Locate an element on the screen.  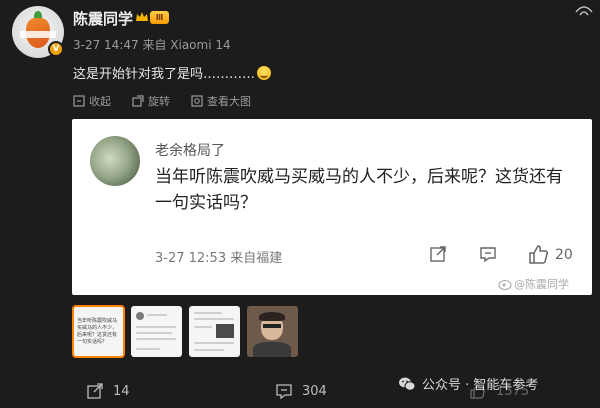
post-meta: 3-27 14:47 来自 Xiaomi 14 is located at coordinates (152, 45).